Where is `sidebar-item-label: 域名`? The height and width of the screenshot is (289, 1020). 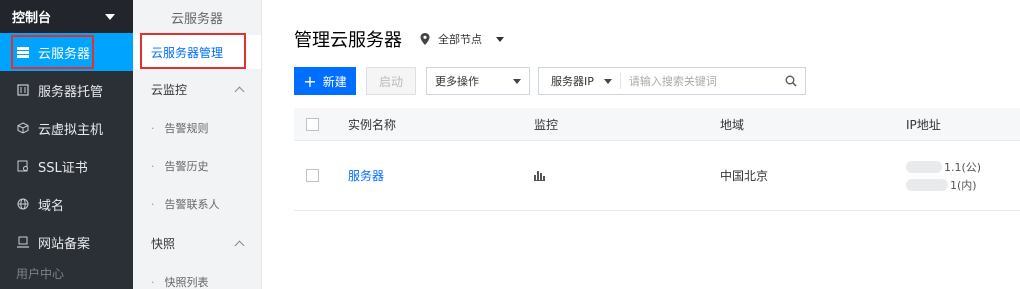 sidebar-item-label: 域名 is located at coordinates (51, 206).